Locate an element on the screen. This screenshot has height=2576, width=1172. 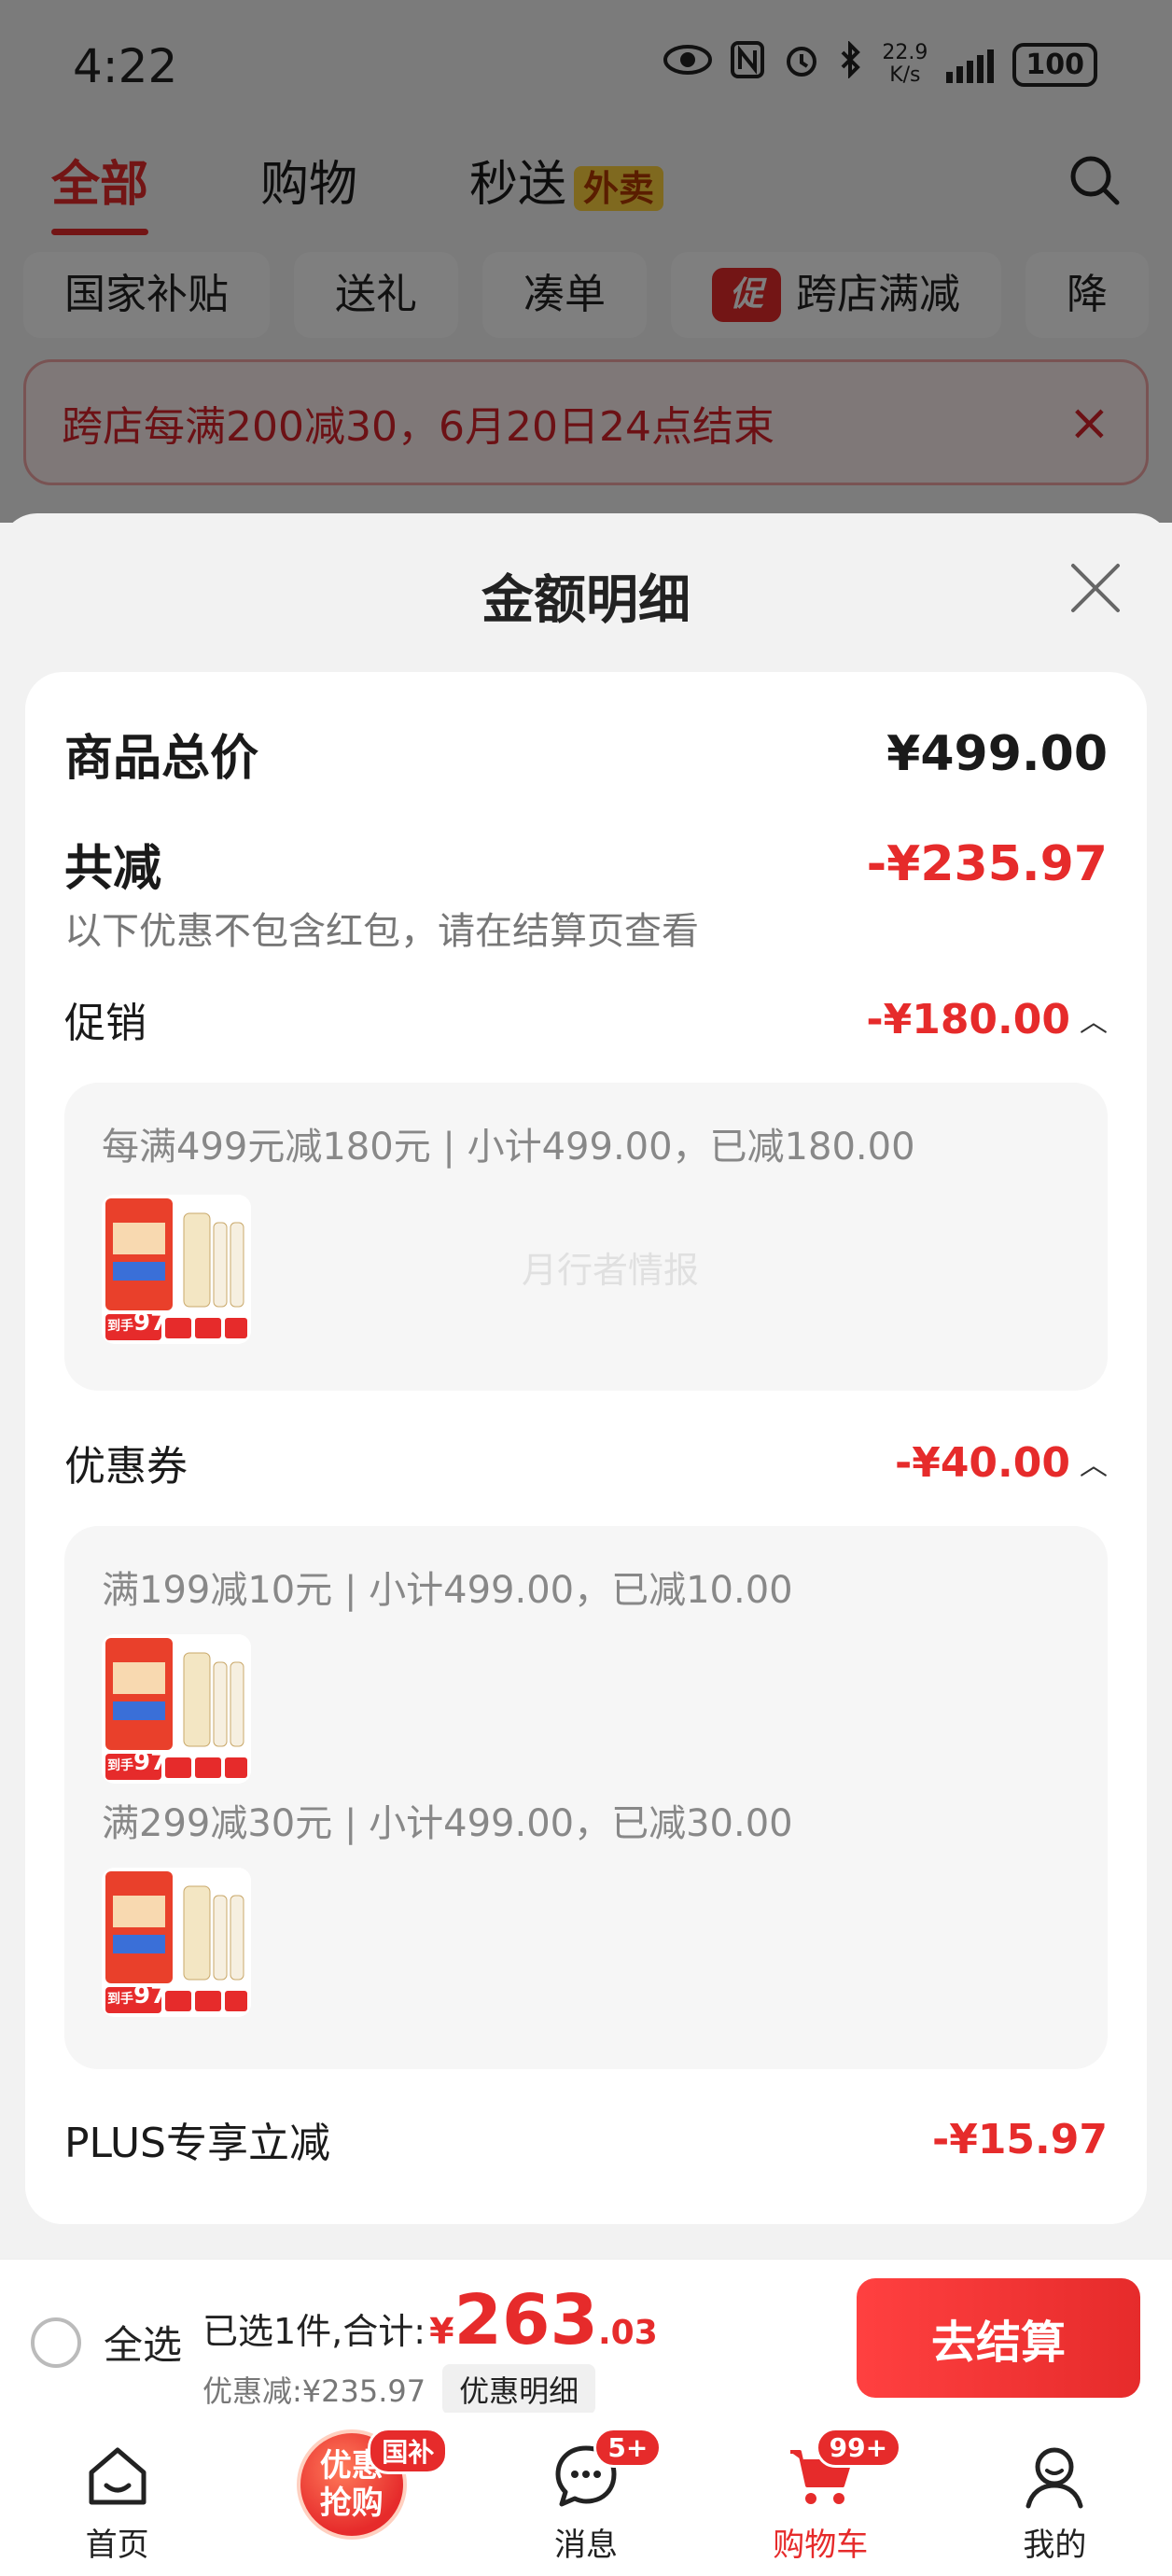
select-all: 全选 is located at coordinates (106, 2342).